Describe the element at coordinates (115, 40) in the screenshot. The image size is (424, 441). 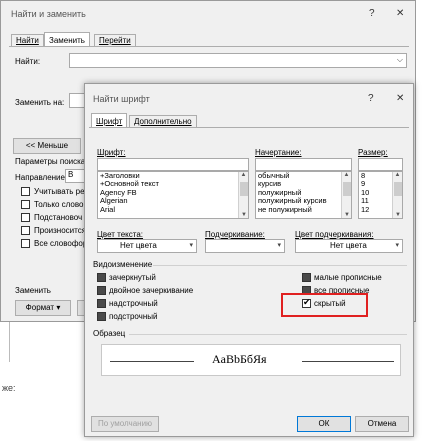
I see `tab-goto-label: Перейти` at that location.